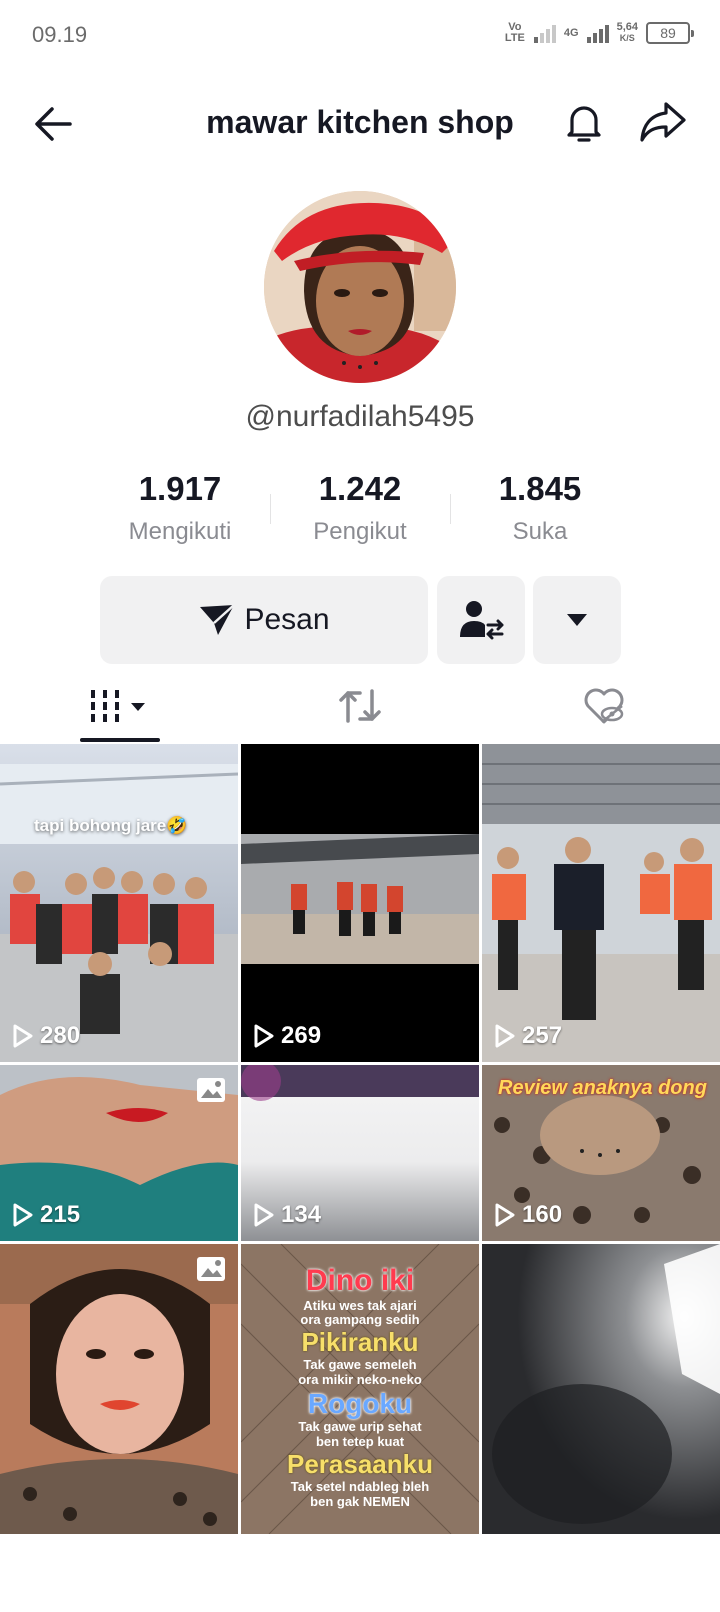 This screenshot has height=1612, width=720. I want to click on video-thumbnail-1: tapi bohong jare🤣 280, so click(119, 903).